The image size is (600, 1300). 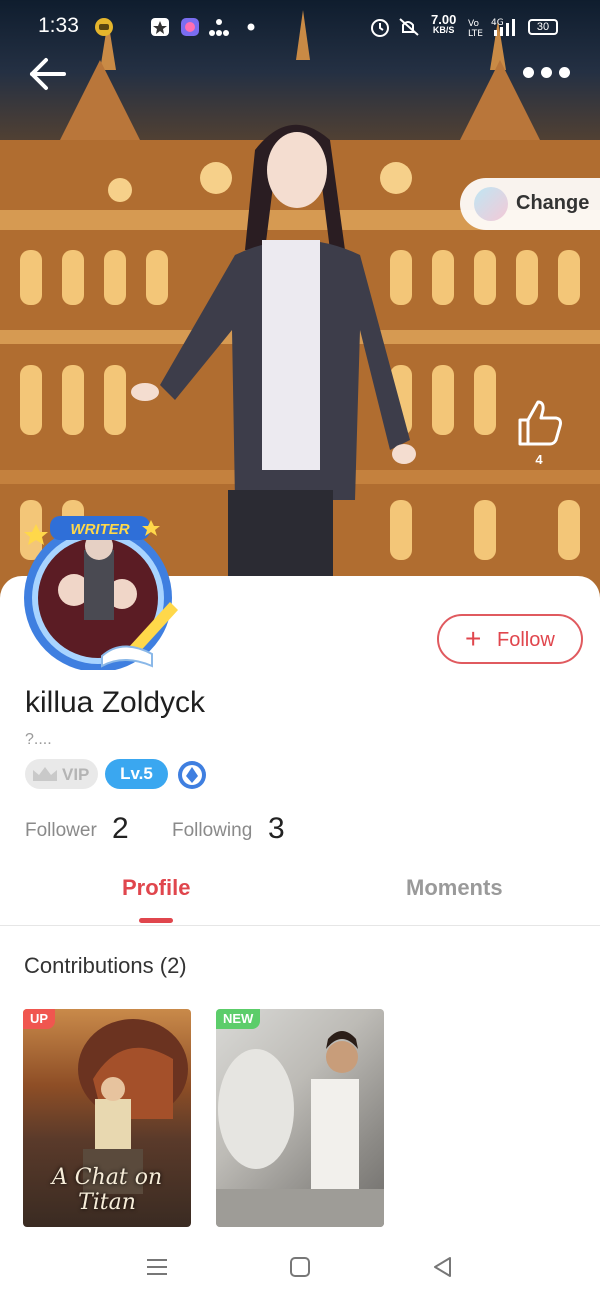 What do you see at coordinates (473, 638) in the screenshot?
I see `plus-icon: +` at bounding box center [473, 638].